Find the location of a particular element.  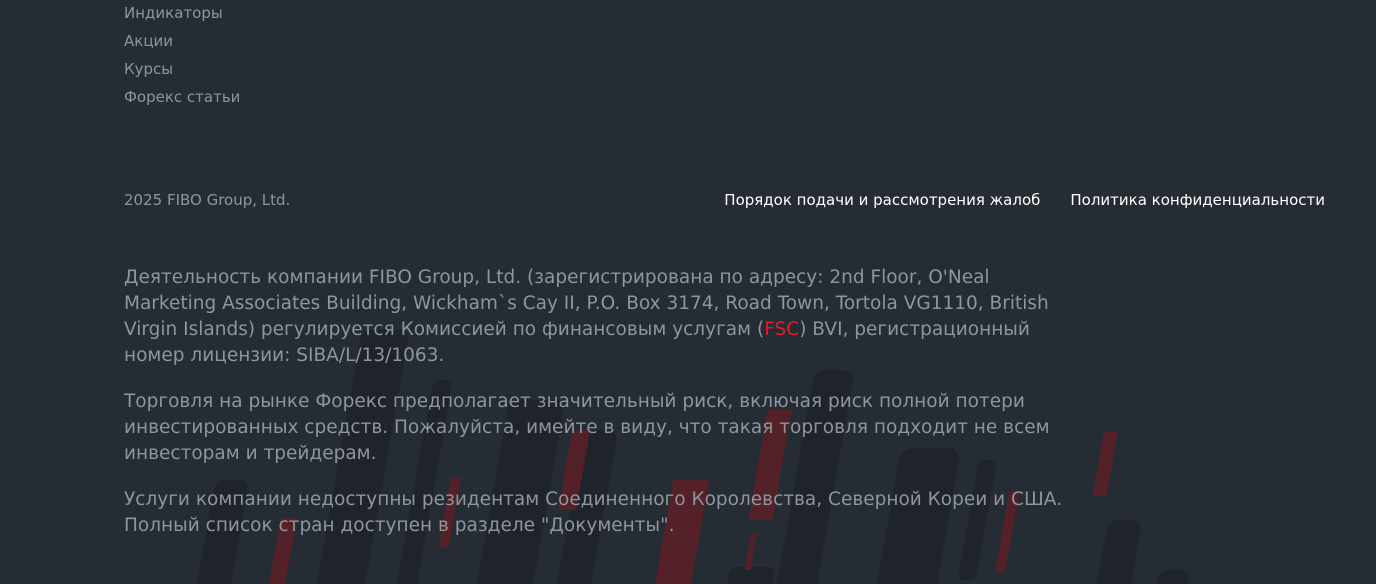

nav-item-indicators: Индикаторы is located at coordinates (182, 14).